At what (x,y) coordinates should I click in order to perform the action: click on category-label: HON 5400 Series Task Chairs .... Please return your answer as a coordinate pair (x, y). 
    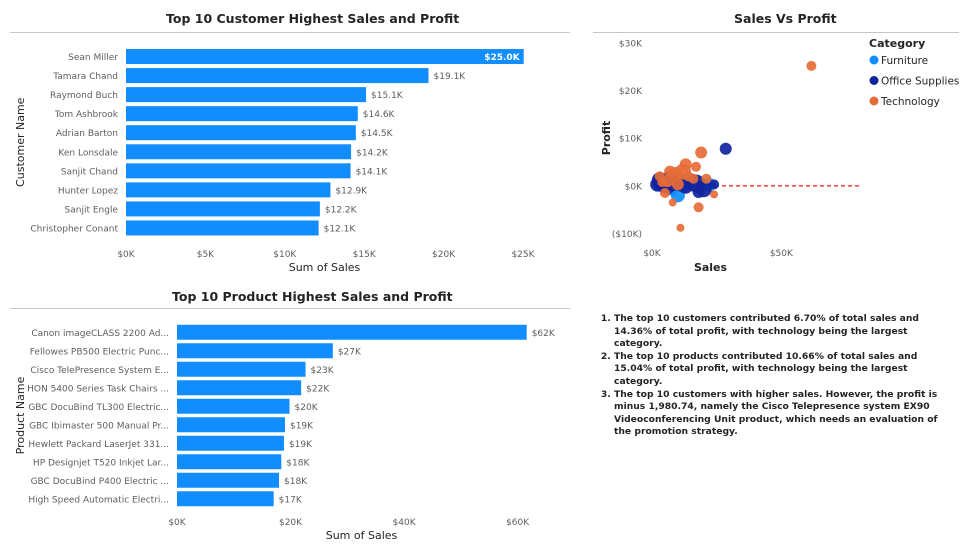
    Looking at the image, I should click on (98, 389).